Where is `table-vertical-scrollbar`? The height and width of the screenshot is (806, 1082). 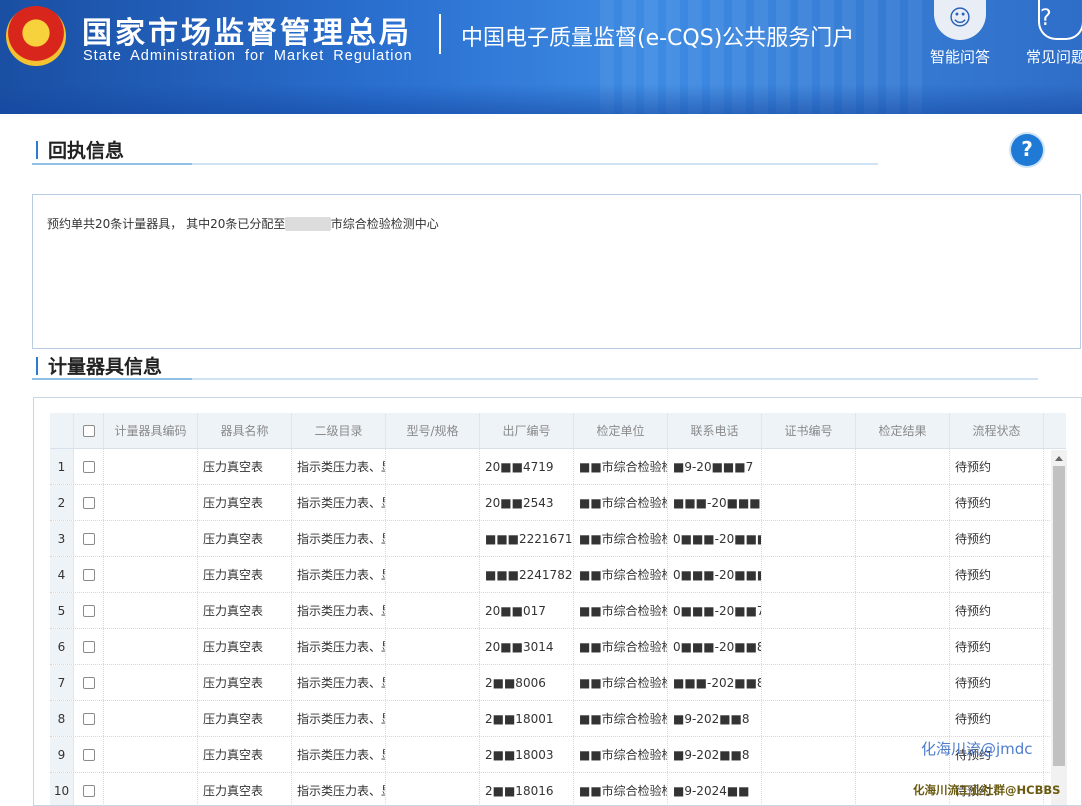
table-vertical-scrollbar is located at coordinates (1059, 627).